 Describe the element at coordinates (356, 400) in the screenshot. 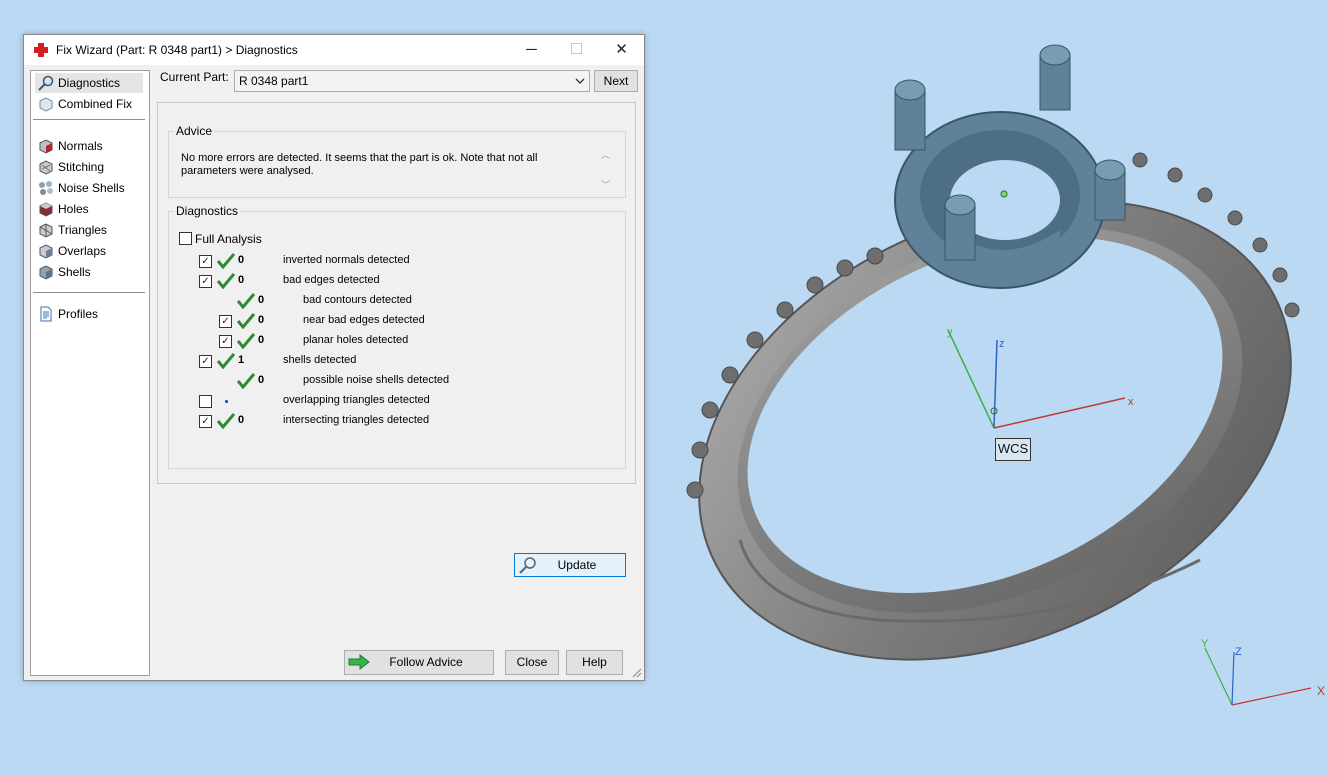

I see `diagnostic-label: overlapping triangles detected` at that location.